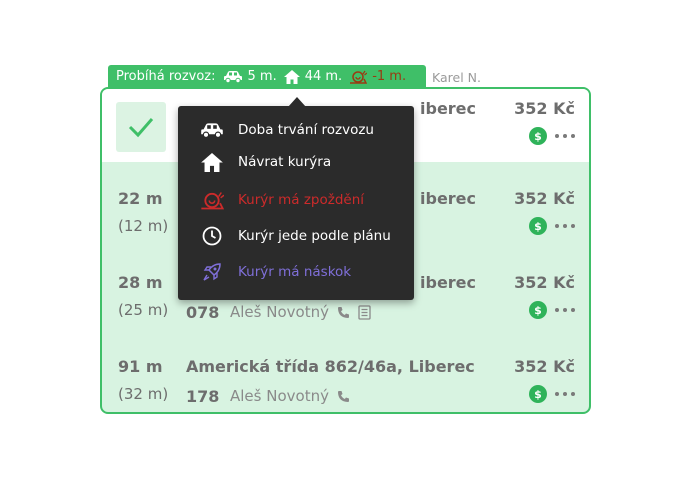 This screenshot has width=695, height=500. I want to click on order-number: 078, so click(203, 312).